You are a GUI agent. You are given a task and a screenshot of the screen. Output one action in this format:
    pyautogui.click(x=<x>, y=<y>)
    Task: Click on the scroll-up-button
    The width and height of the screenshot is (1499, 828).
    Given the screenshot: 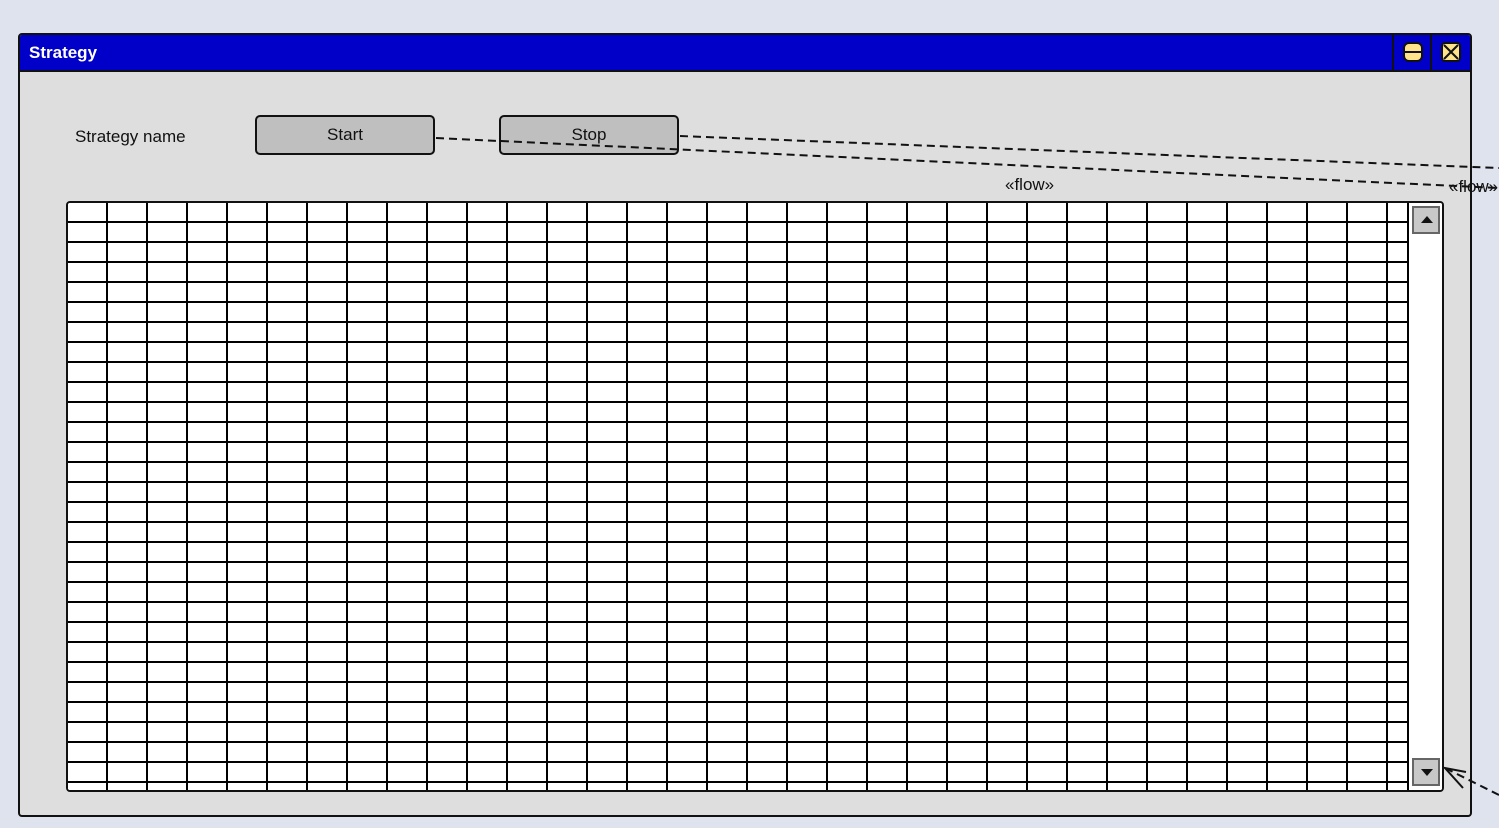 What is the action you would take?
    pyautogui.click(x=1426, y=220)
    